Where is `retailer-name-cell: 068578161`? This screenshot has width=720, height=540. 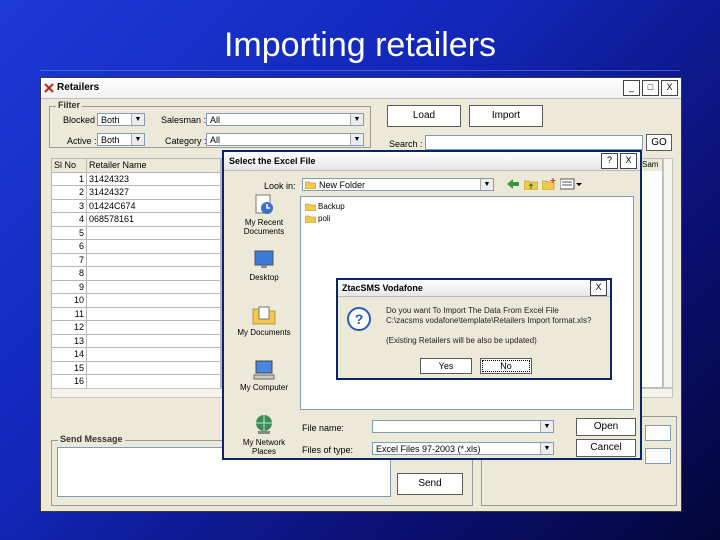
retailer-name-cell: 068578161 is located at coordinates (153, 219).